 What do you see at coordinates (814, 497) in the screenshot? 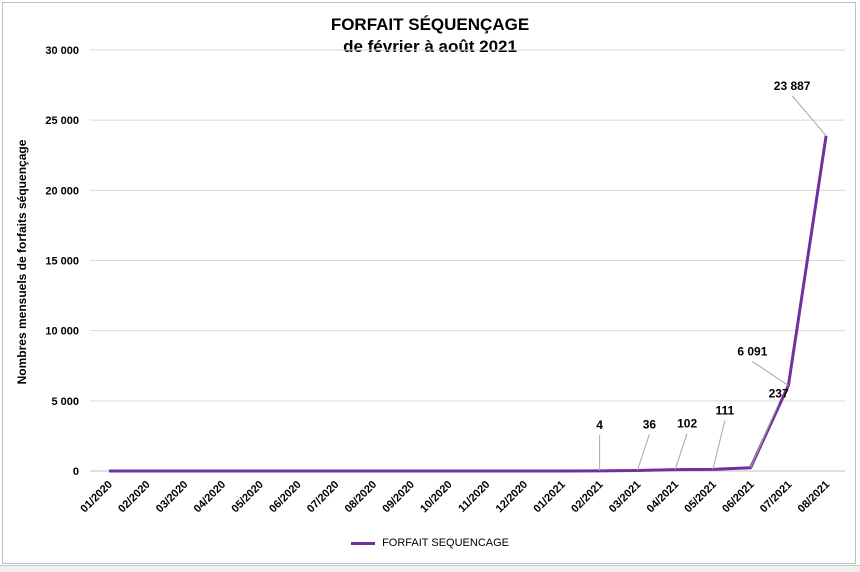
I see `x-tick-label: 08/2021` at bounding box center [814, 497].